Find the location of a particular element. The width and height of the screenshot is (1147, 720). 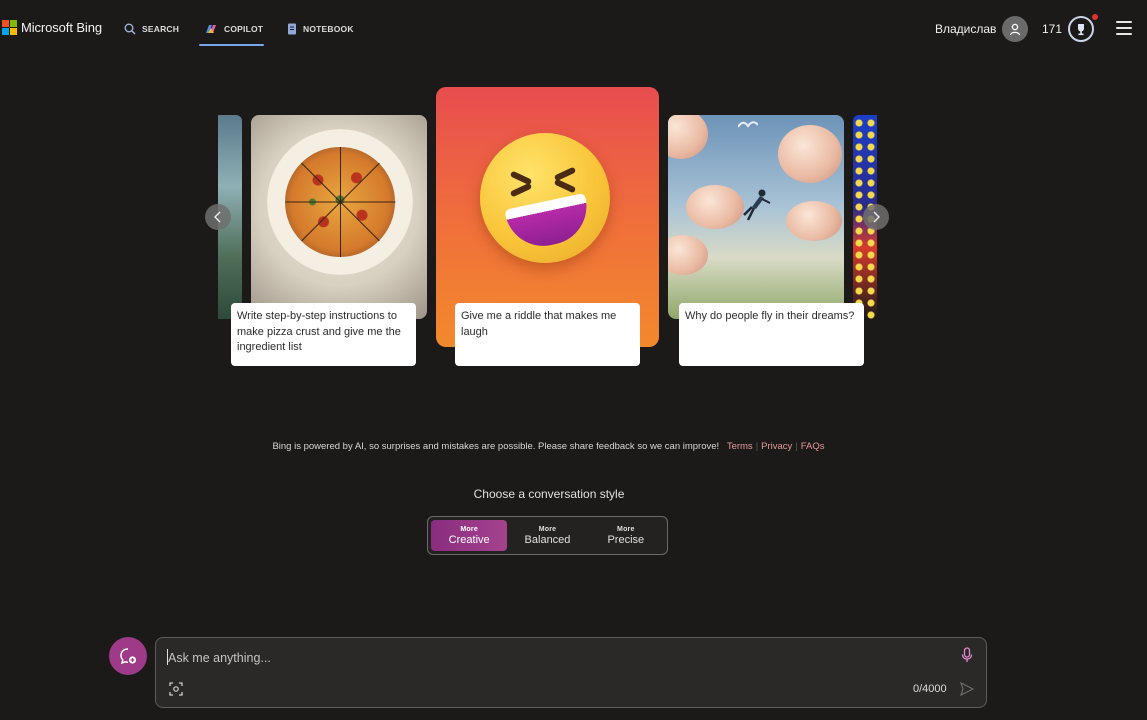

text-caret is located at coordinates (167, 657).